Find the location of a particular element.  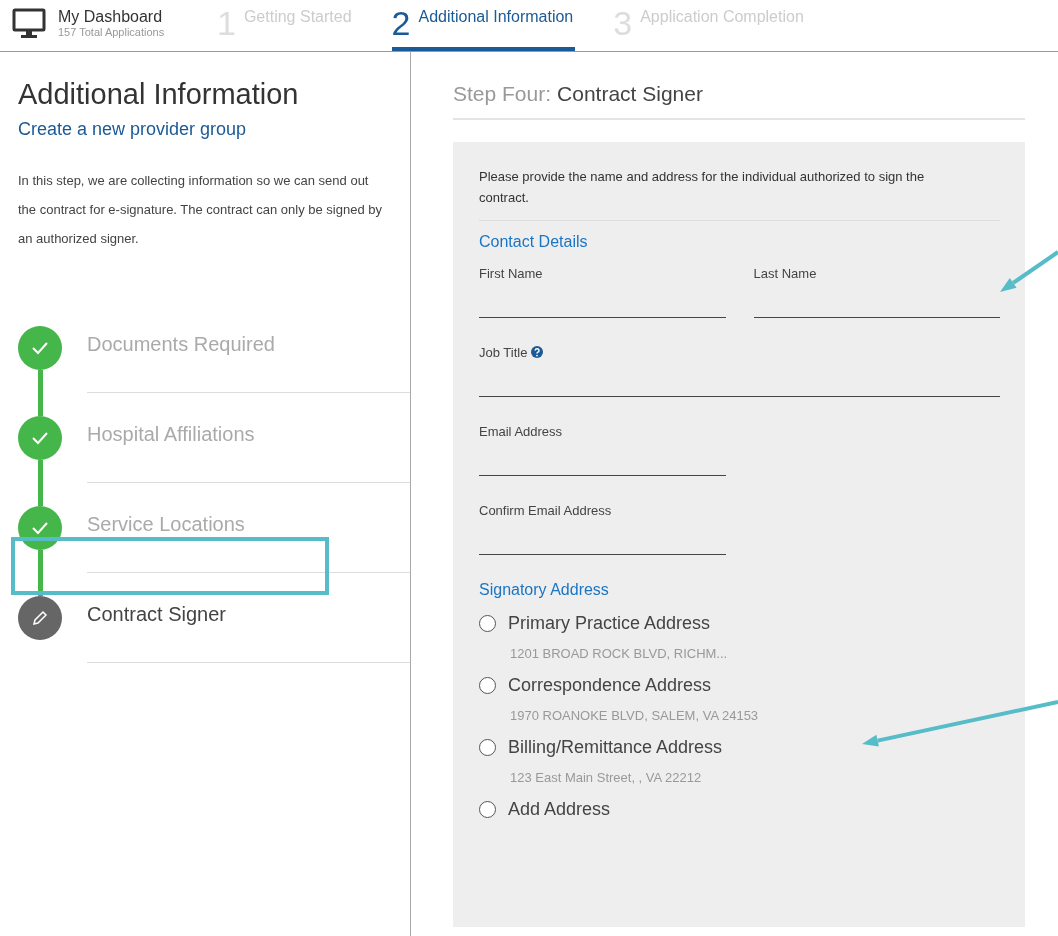

field-label: Email Address is located at coordinates (521, 431).